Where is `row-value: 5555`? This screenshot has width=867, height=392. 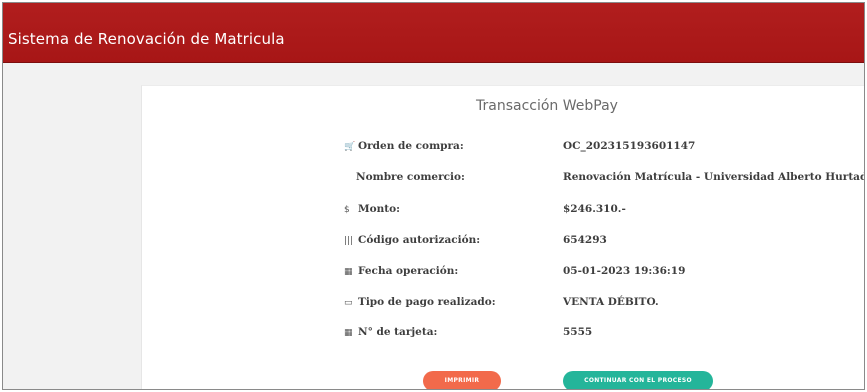 row-value: 5555 is located at coordinates (578, 332).